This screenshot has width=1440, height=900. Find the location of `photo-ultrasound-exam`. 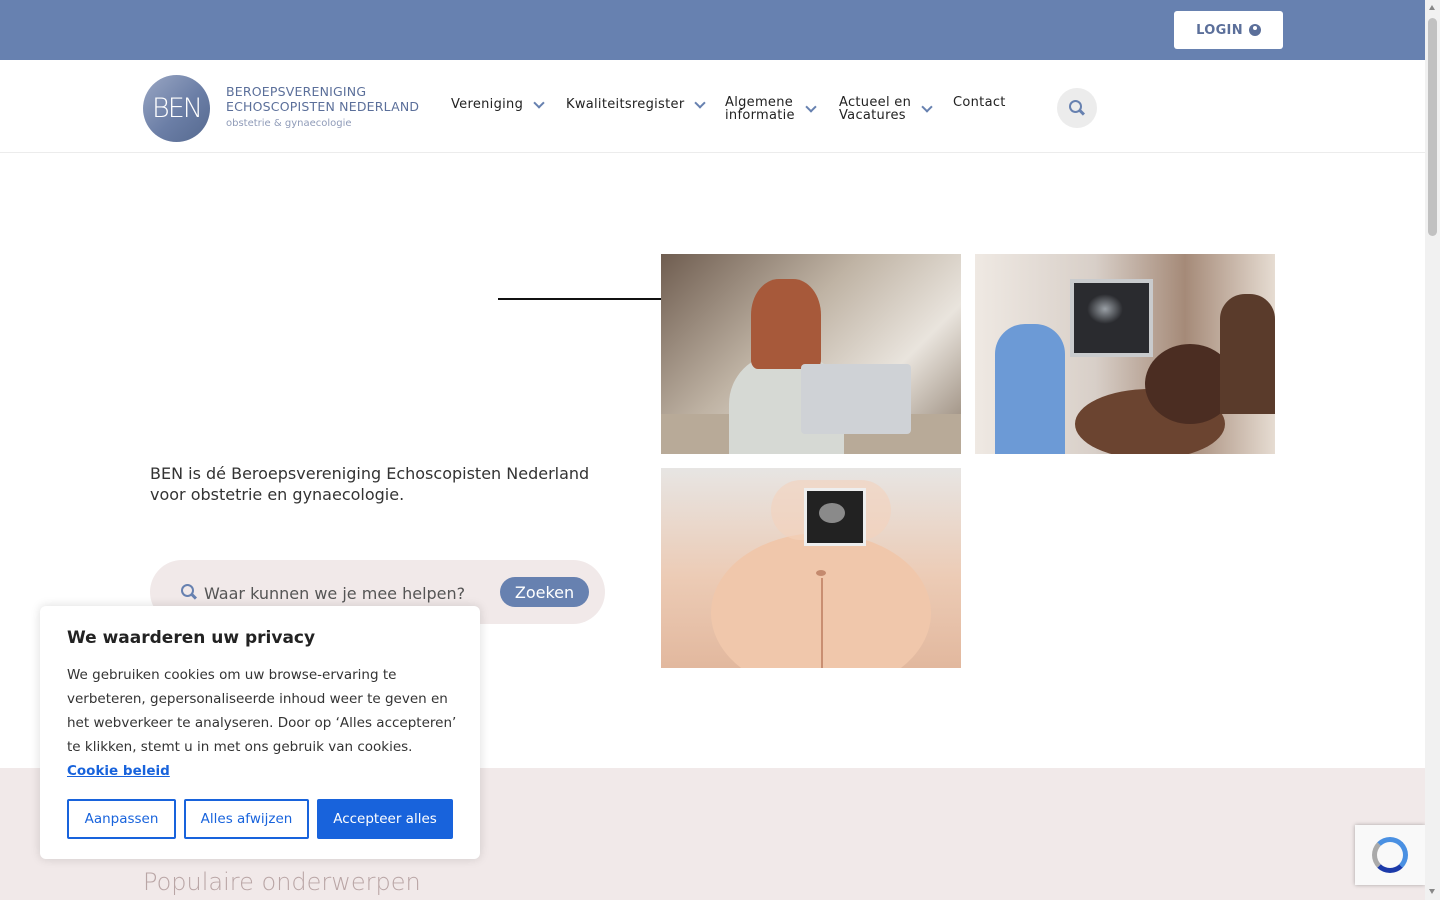

photo-ultrasound-exam is located at coordinates (1125, 354).